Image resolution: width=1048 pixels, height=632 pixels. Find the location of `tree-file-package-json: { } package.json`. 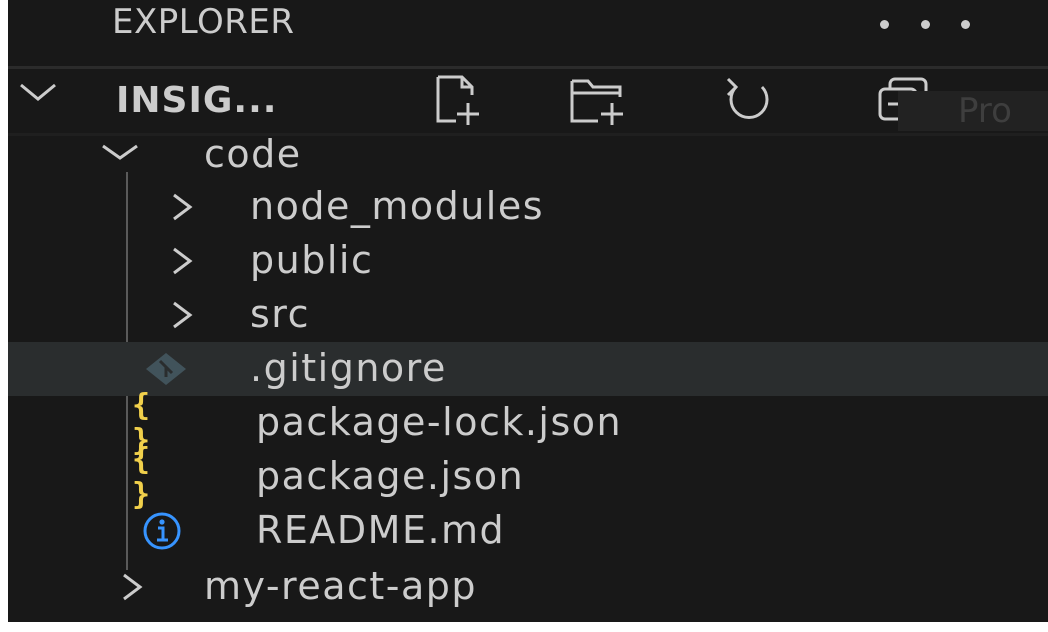

tree-file-package-json: { } package.json is located at coordinates (528, 477).